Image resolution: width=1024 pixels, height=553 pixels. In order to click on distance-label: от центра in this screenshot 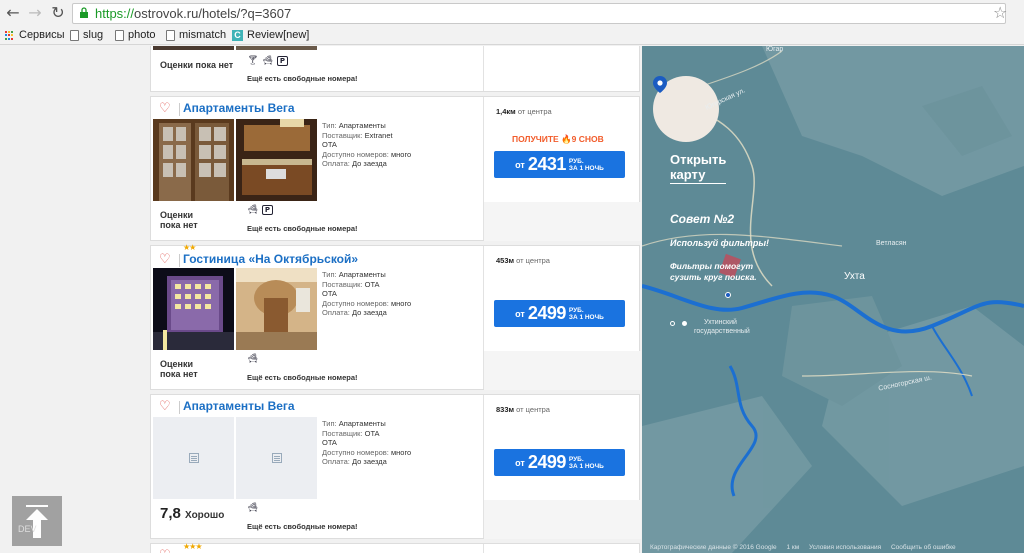, I will do `click(534, 111)`.